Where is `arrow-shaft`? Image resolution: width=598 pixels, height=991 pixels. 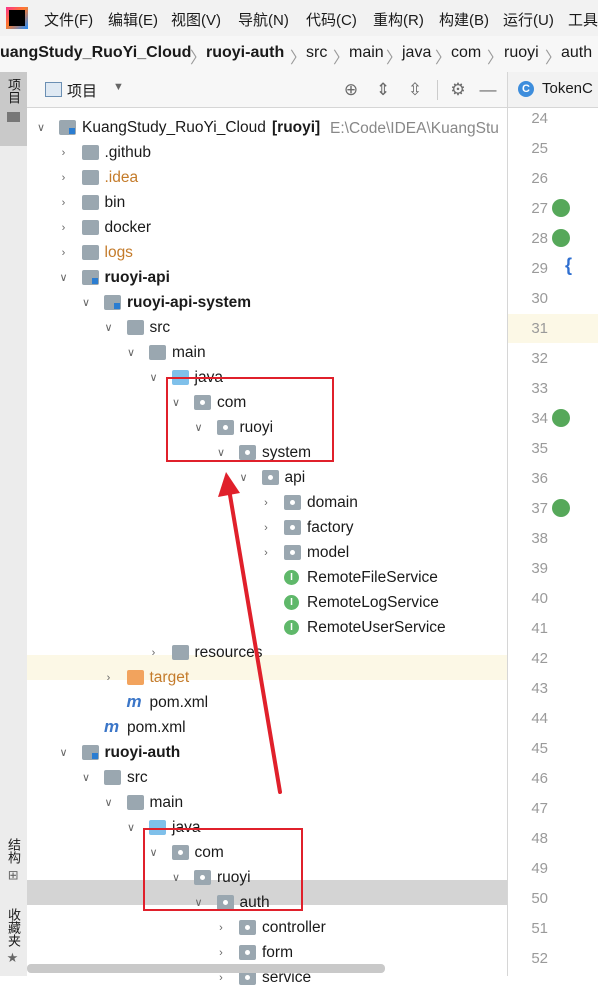
arrow-shaft is located at coordinates (255, 643).